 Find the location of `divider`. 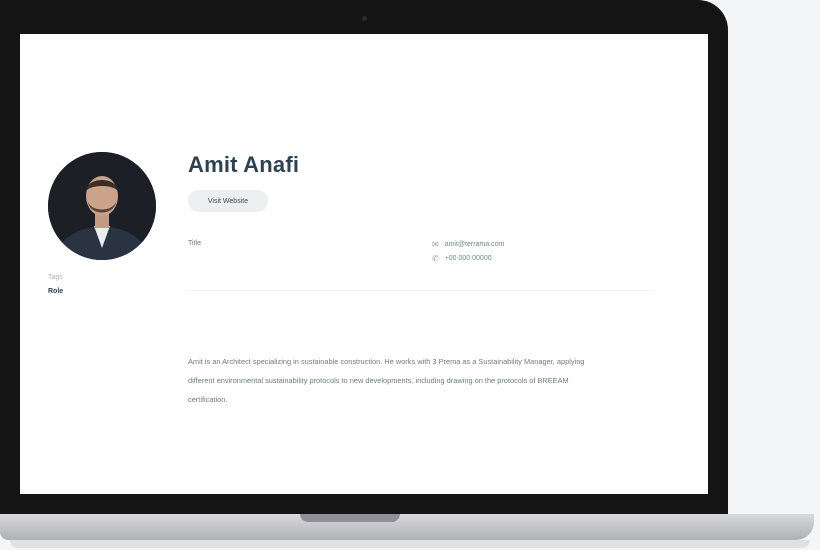

divider is located at coordinates (420, 290).